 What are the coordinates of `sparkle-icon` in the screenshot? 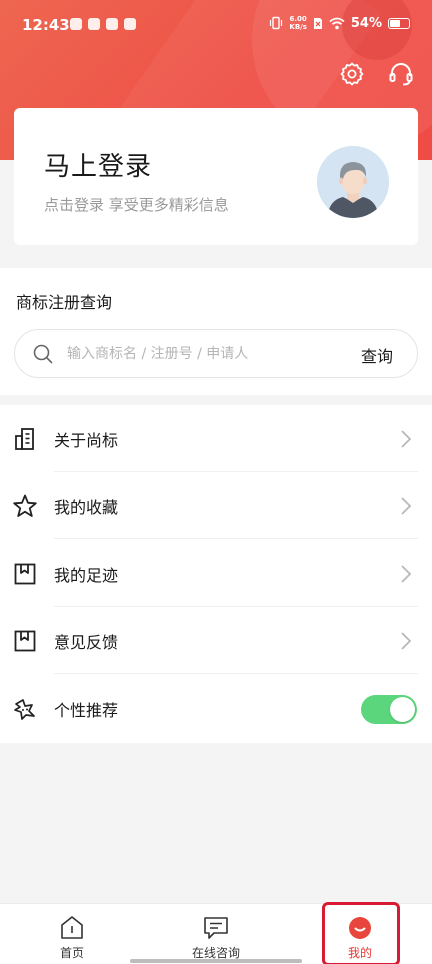 It's located at (24, 709).